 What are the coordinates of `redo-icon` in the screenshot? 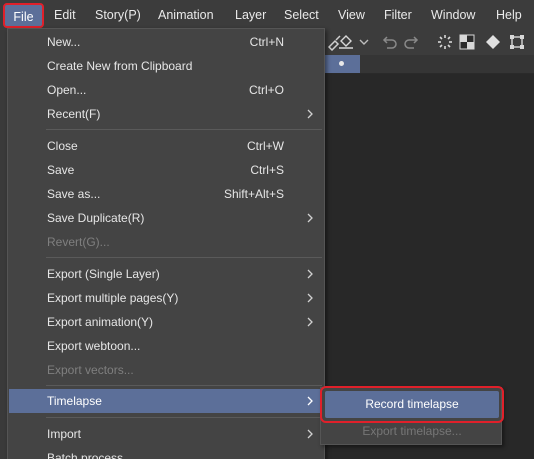 It's located at (411, 42).